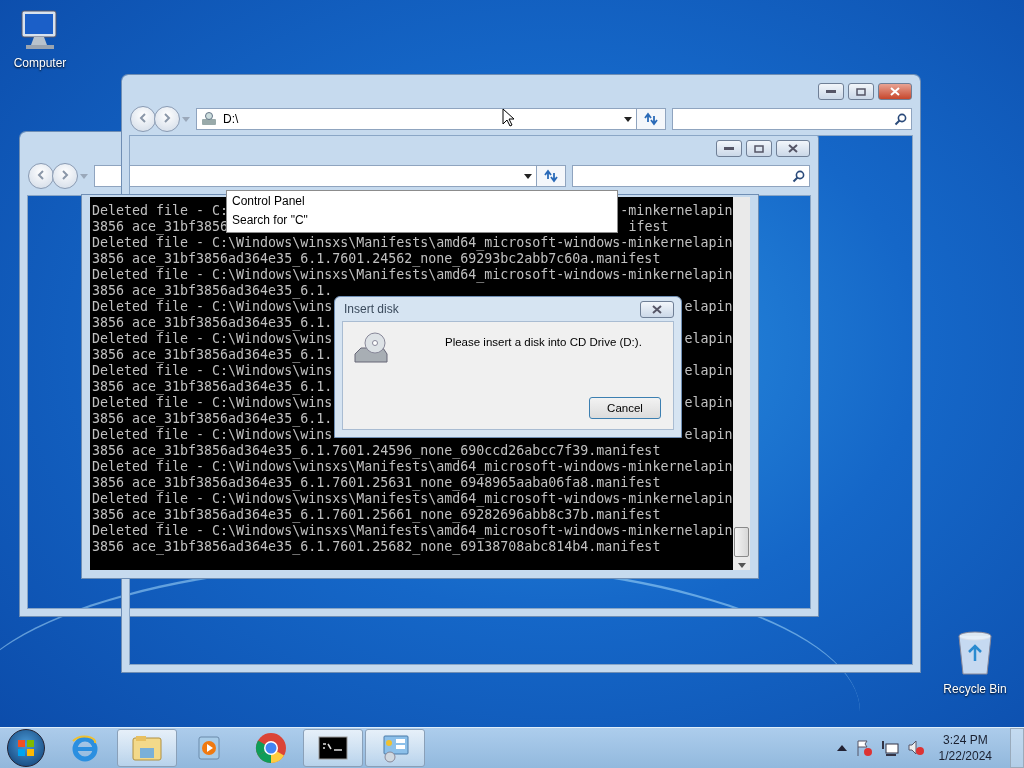 The image size is (1024, 768). What do you see at coordinates (85, 748) in the screenshot?
I see `browser-icon` at bounding box center [85, 748].